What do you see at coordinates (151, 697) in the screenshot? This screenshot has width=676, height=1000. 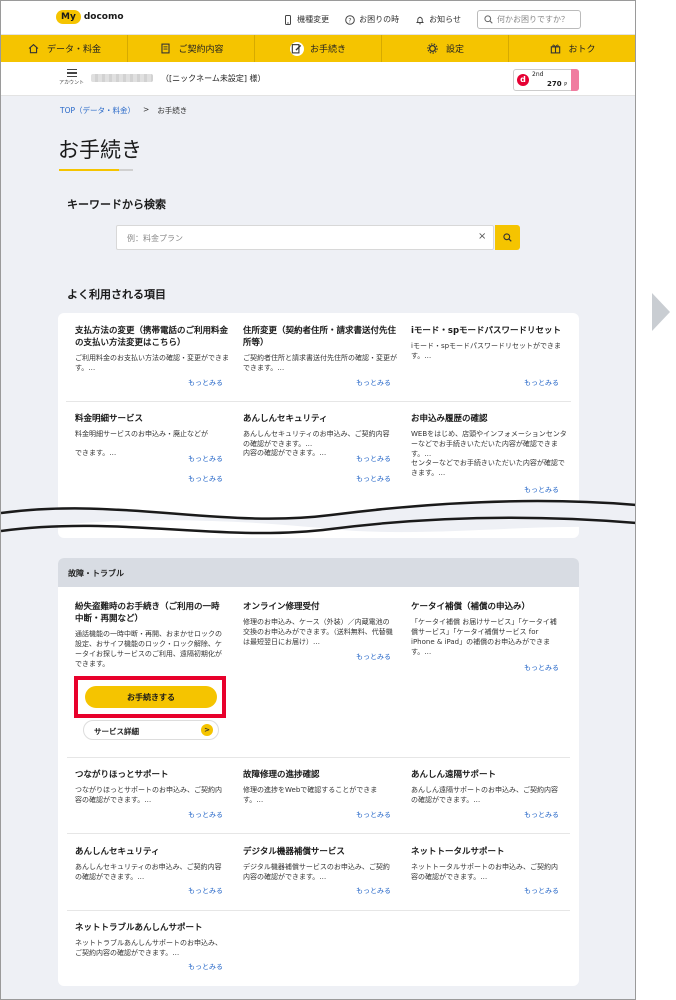 I see `apply-button: お手続きする` at bounding box center [151, 697].